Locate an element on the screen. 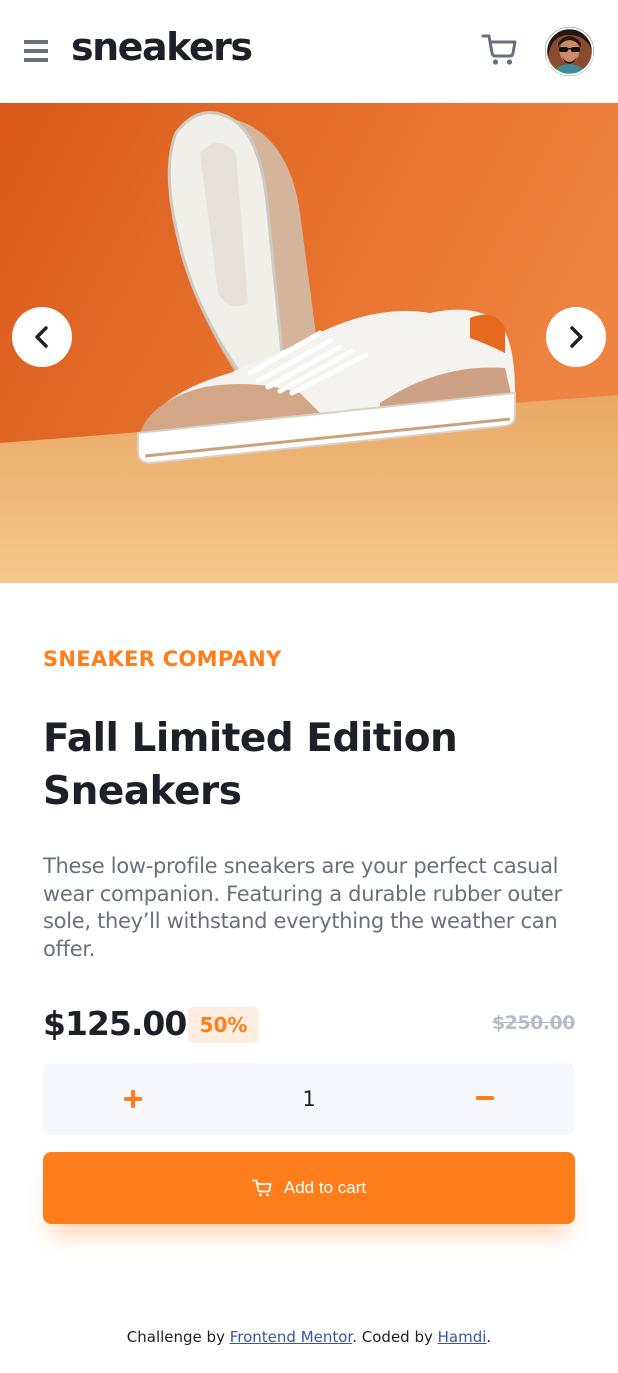 Image resolution: width=618 pixels, height=1373 pixels. current-price: $125.00 is located at coordinates (115, 1023).